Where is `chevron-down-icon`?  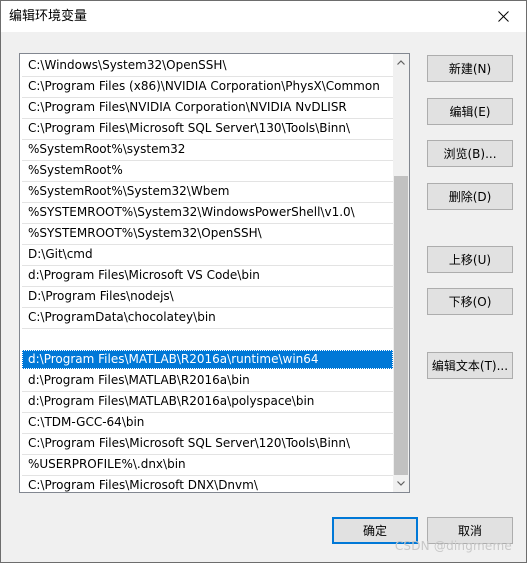
chevron-down-icon is located at coordinates (401, 483).